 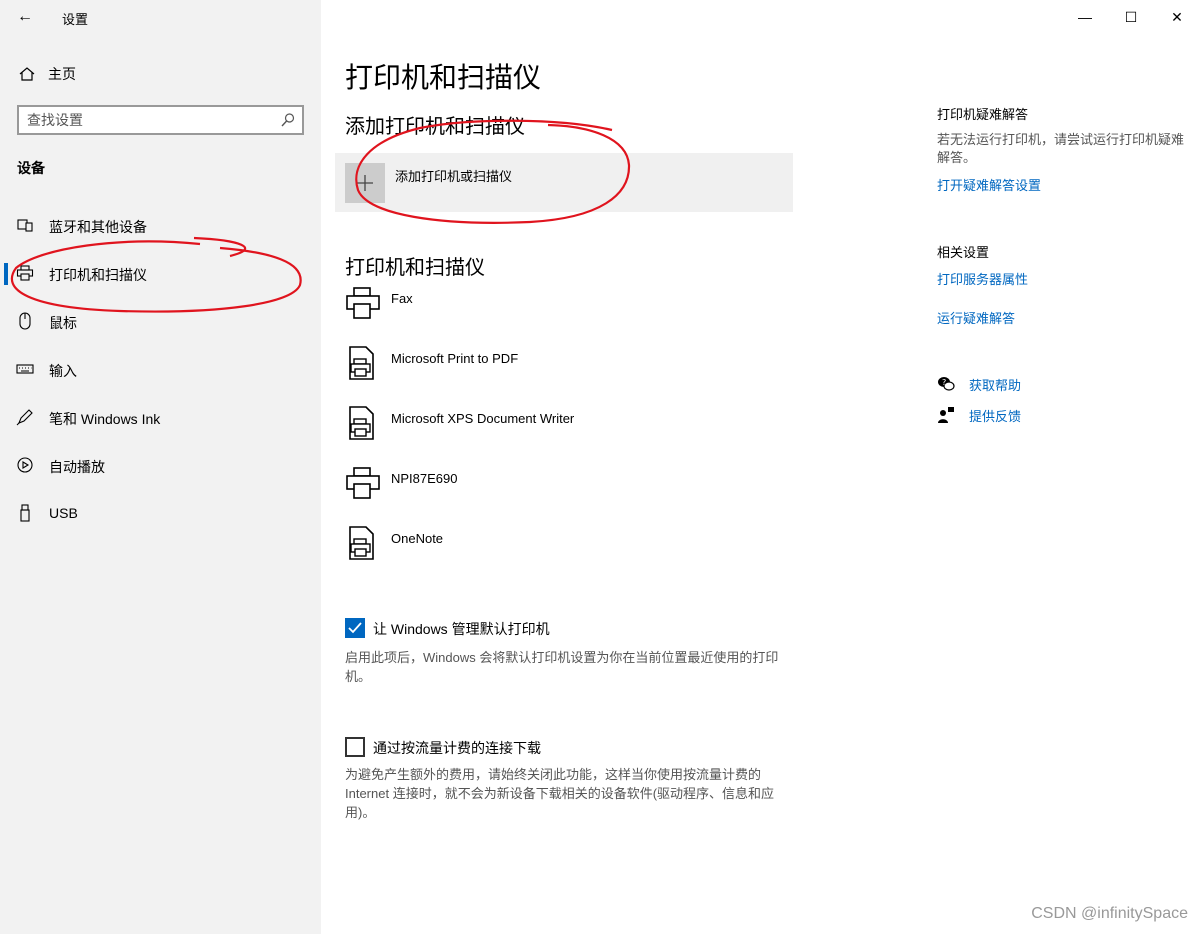 What do you see at coordinates (415, 268) in the screenshot?
I see `devices-section-title: 打印机和扫描仪` at bounding box center [415, 268].